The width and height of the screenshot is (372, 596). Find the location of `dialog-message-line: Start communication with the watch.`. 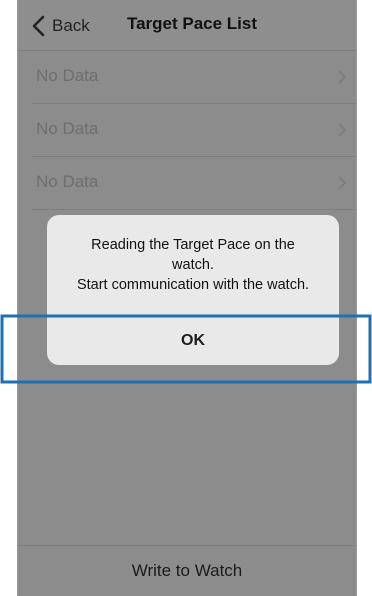

dialog-message-line: Start communication with the watch. is located at coordinates (193, 285).